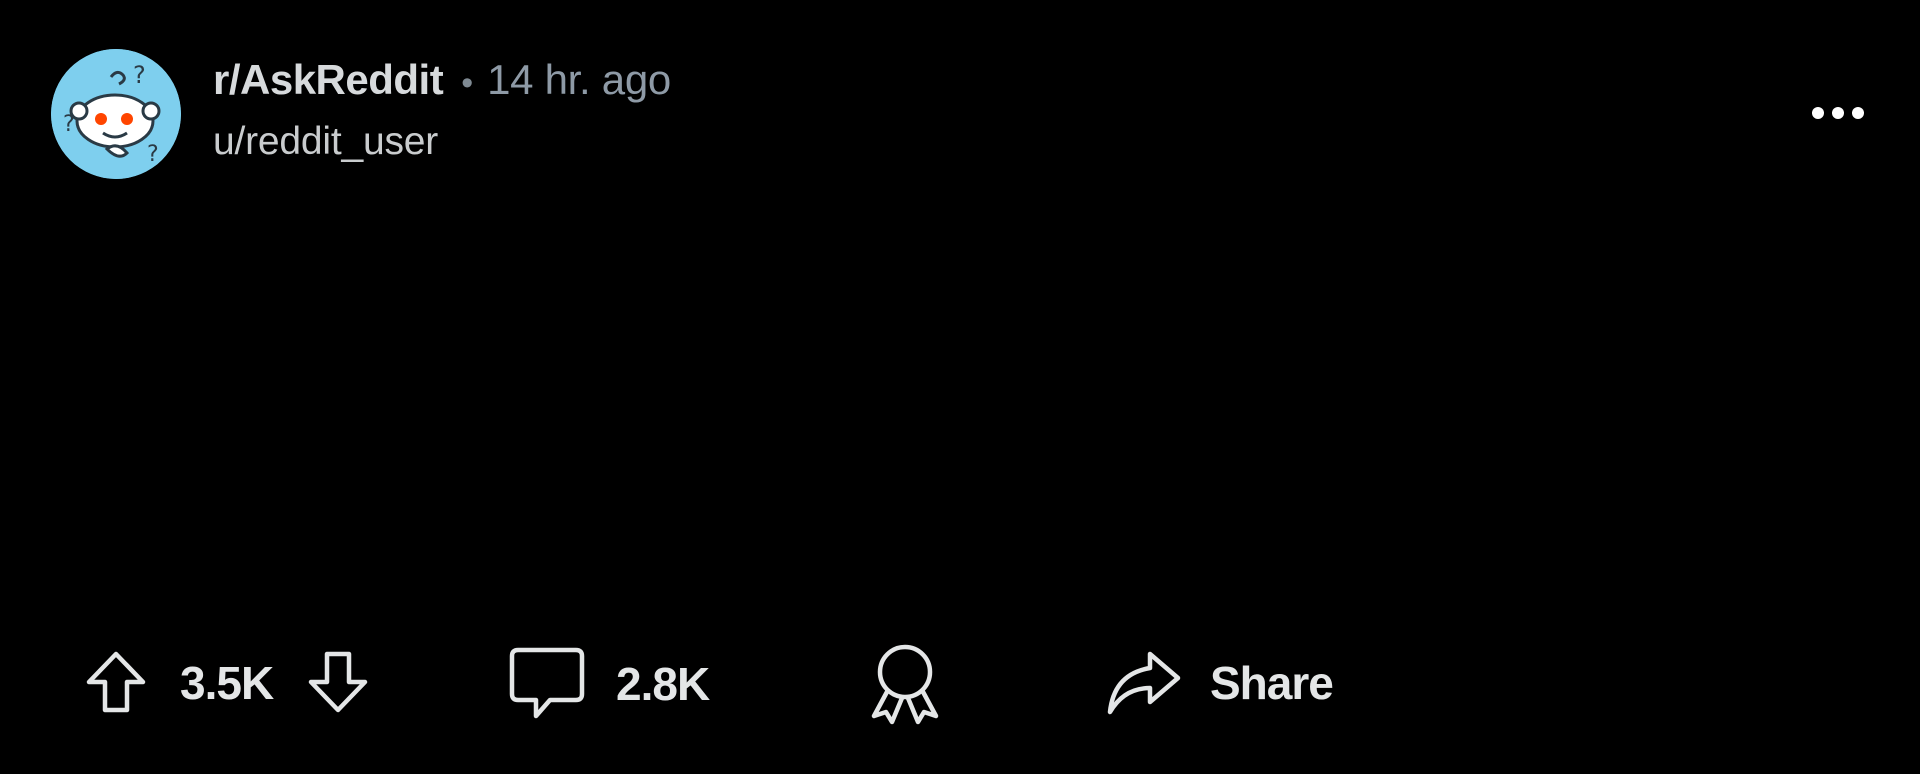  What do you see at coordinates (579, 79) in the screenshot?
I see `post-timestamp: 14 hr. ago` at bounding box center [579, 79].